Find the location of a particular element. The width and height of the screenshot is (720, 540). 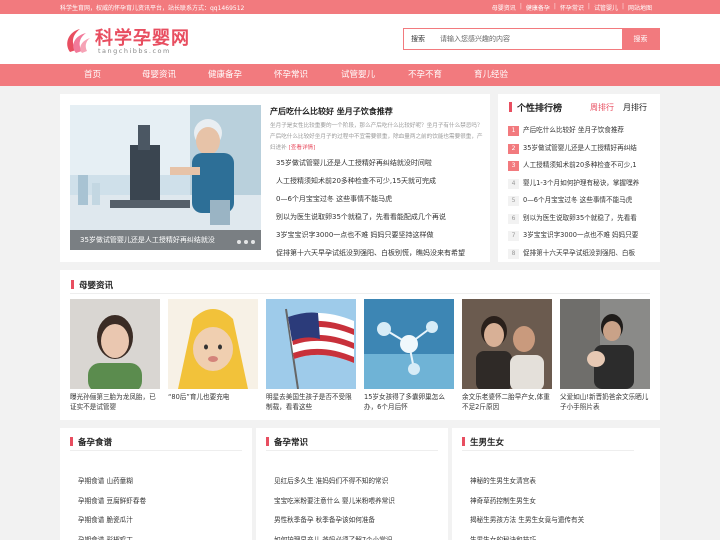

list-item: 宝宝吃米粉要注意什么 婴儿米粉喂养常识 is located at coordinates (334, 502).